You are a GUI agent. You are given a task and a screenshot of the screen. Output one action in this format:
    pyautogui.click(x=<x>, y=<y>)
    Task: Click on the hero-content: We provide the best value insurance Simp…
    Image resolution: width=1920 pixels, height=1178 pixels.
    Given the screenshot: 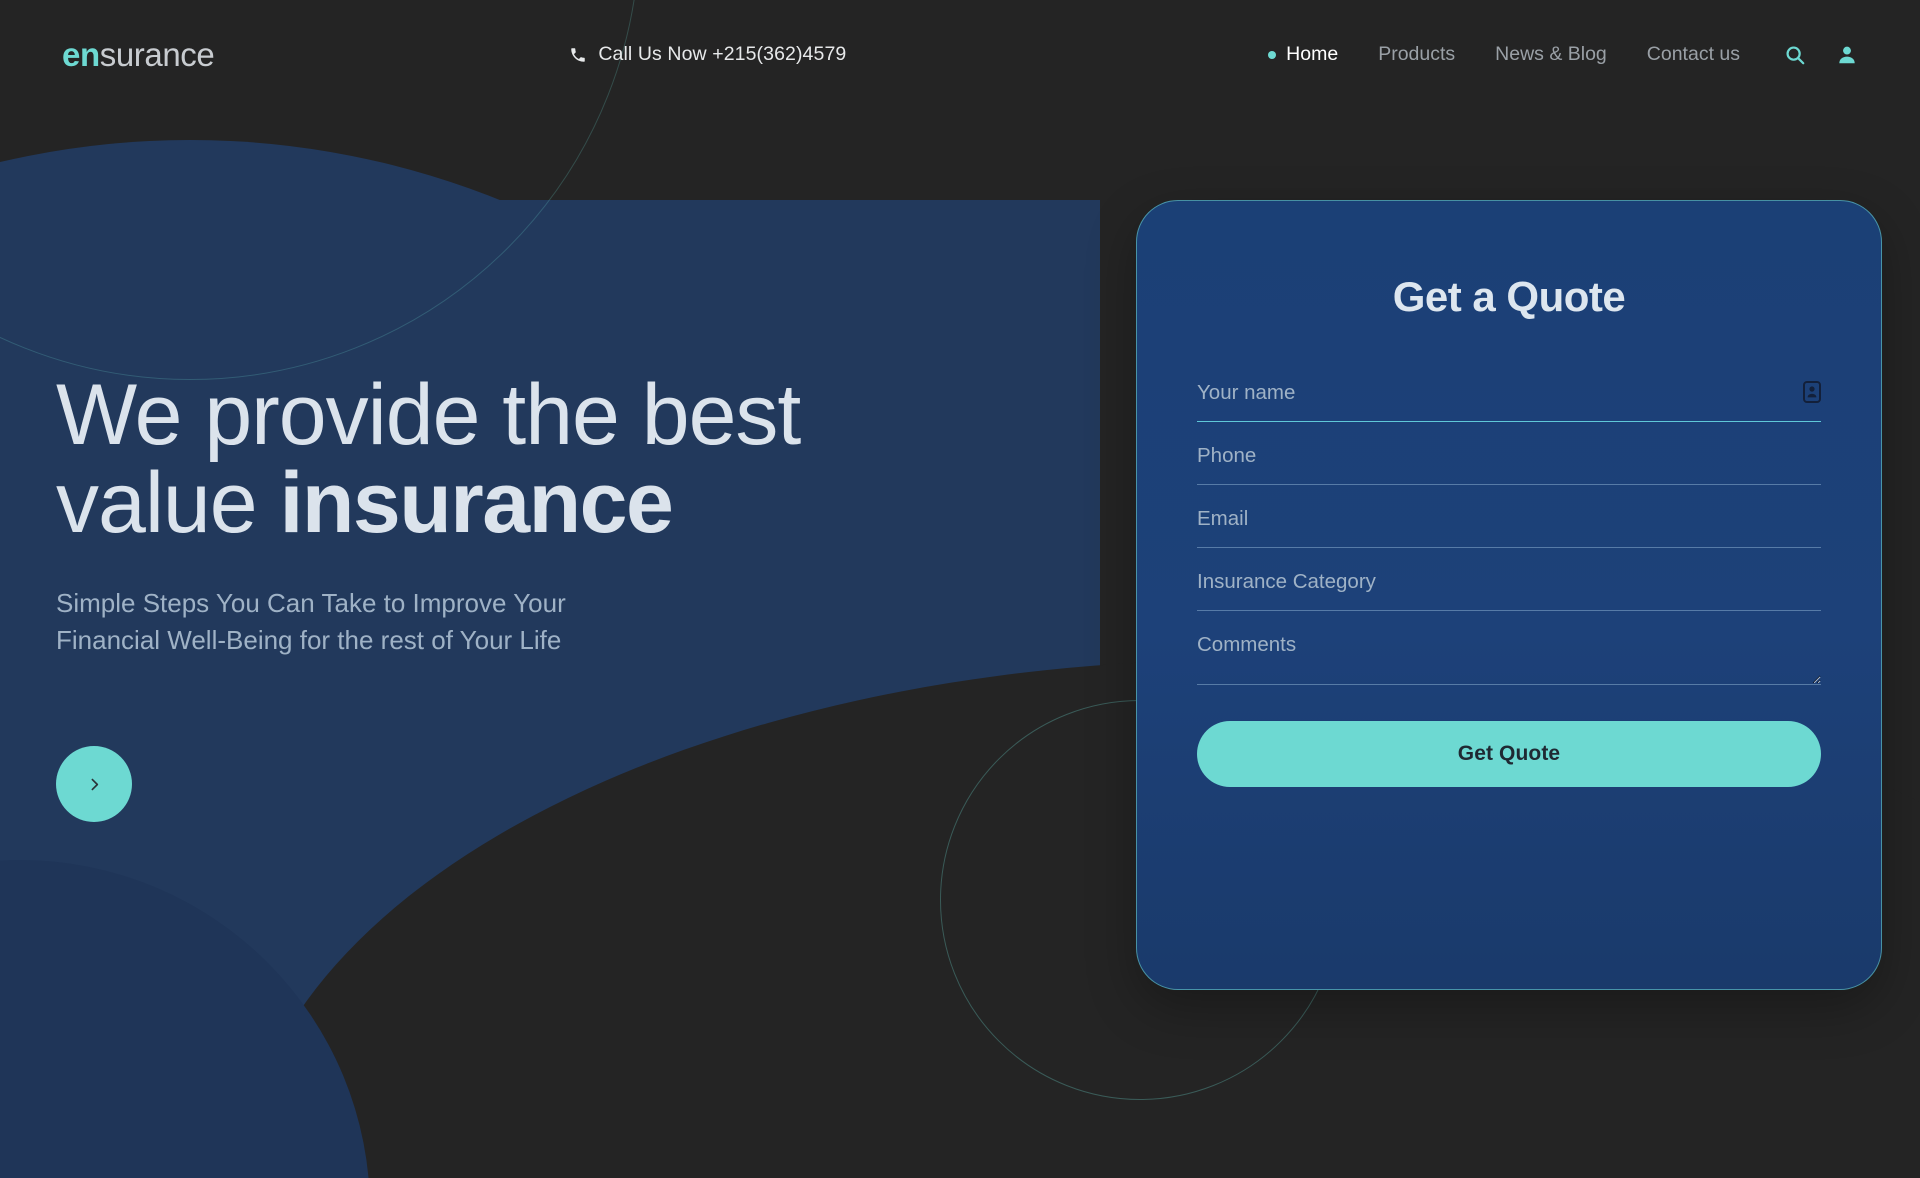 What is the action you would take?
    pyautogui.click(x=536, y=515)
    